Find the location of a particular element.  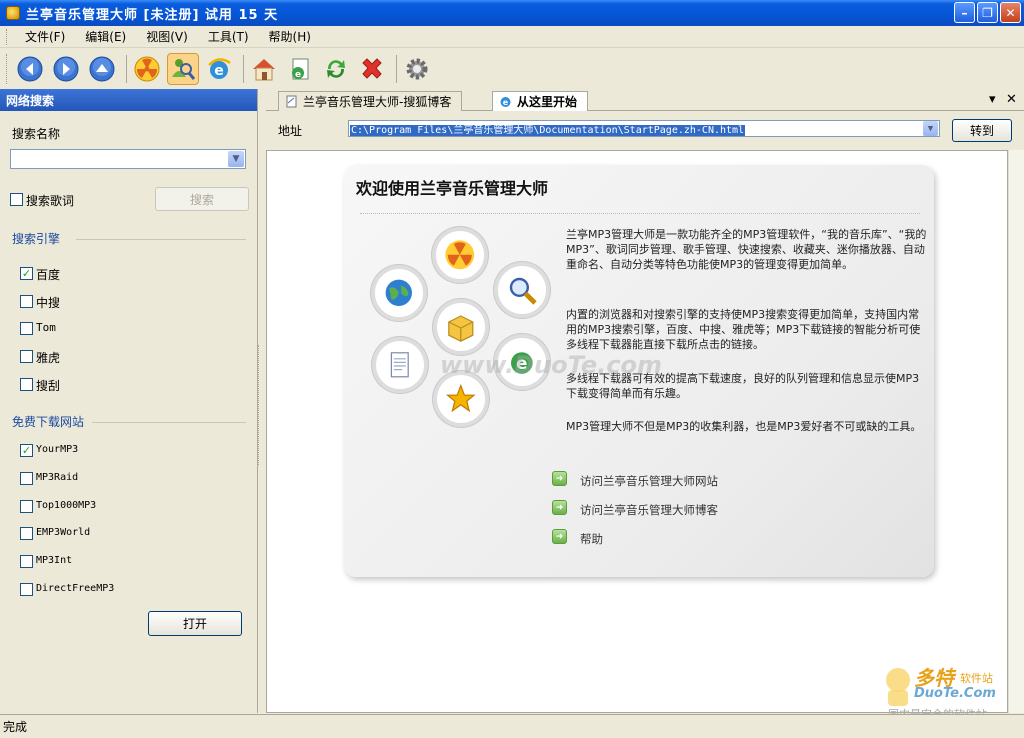

section-divider is located at coordinates (161, 239).